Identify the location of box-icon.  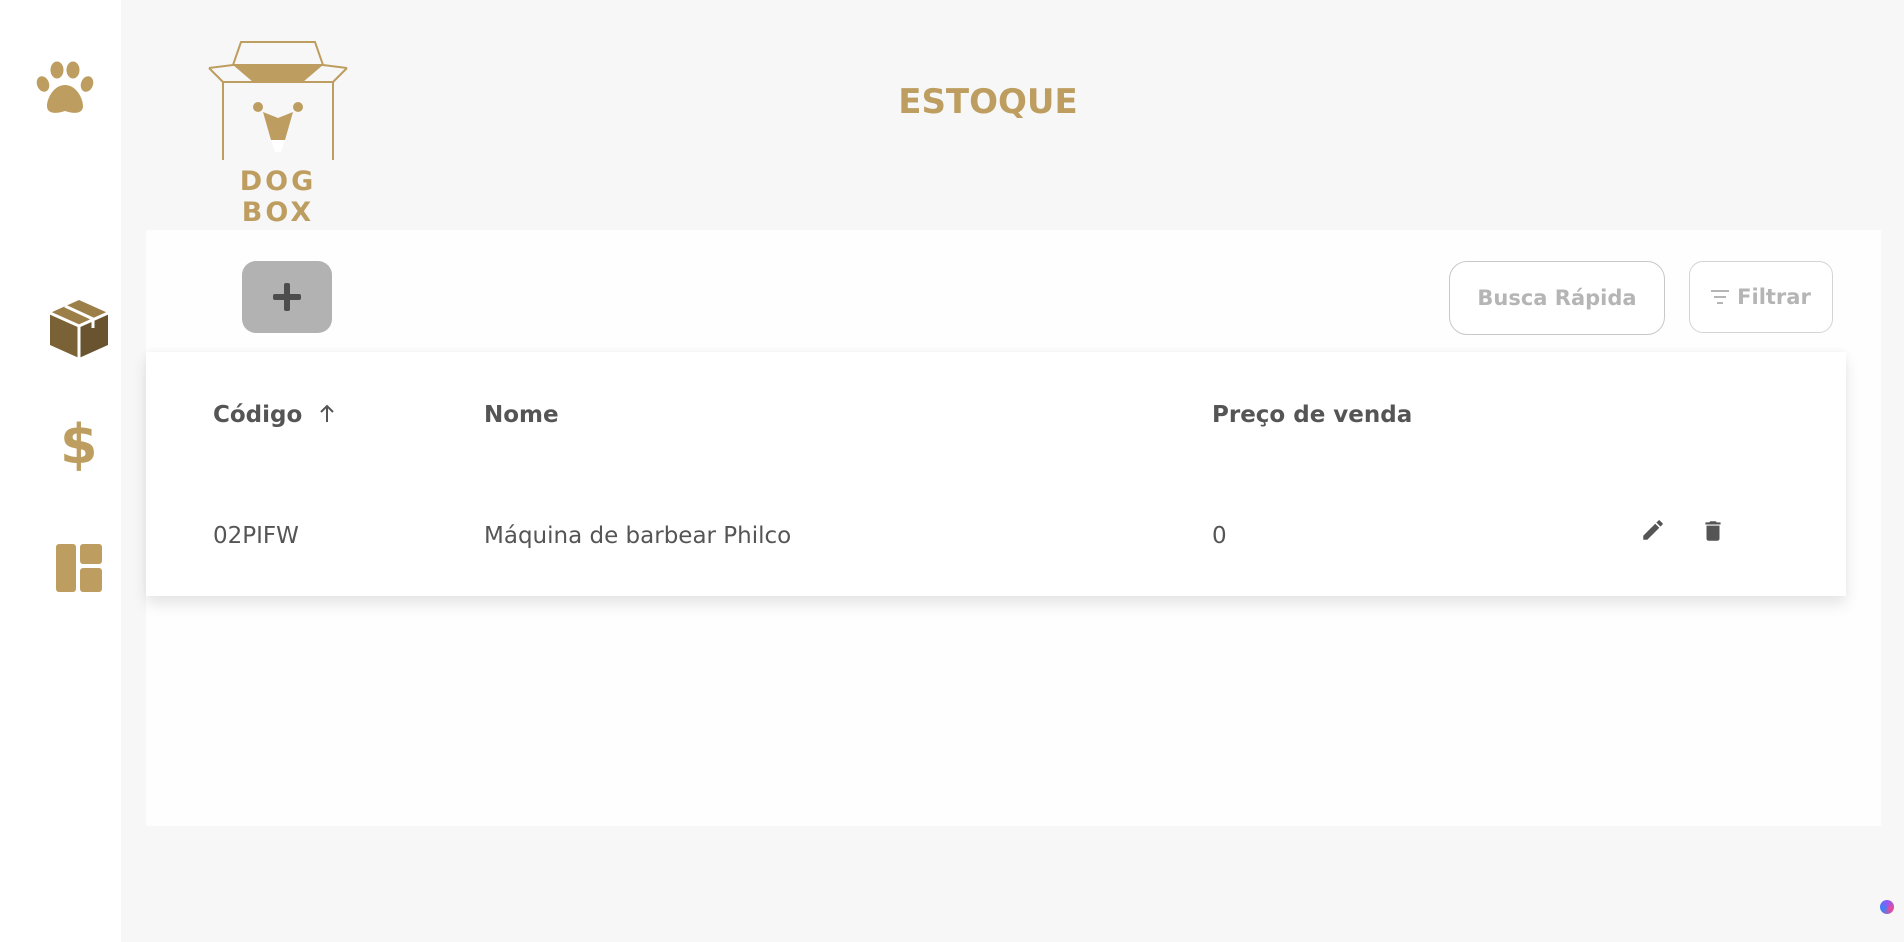
(79, 329).